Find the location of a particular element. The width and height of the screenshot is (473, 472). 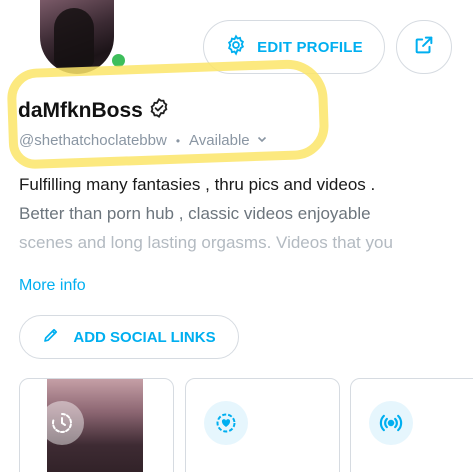

share-button is located at coordinates (424, 47).